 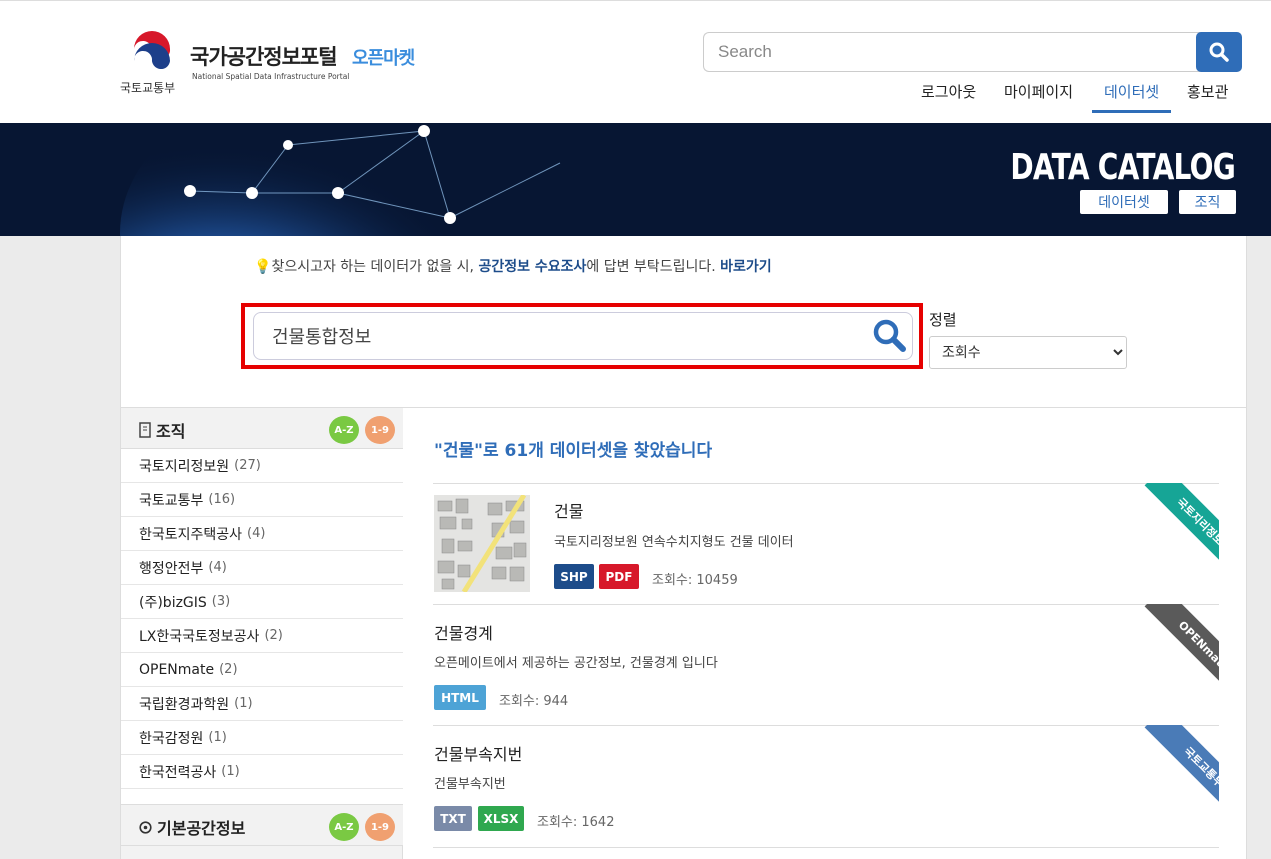 What do you see at coordinates (953, 52) in the screenshot?
I see `top-search-input` at bounding box center [953, 52].